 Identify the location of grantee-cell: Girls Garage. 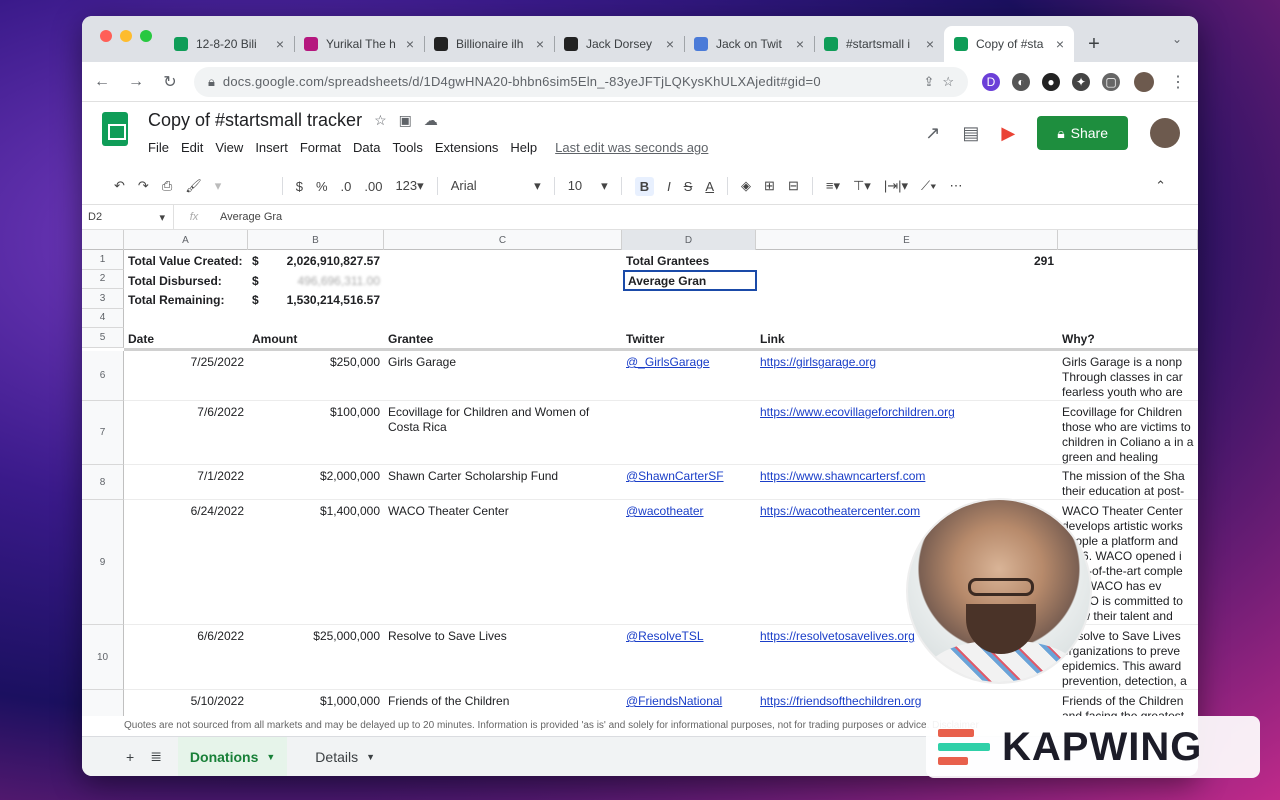
(503, 362).